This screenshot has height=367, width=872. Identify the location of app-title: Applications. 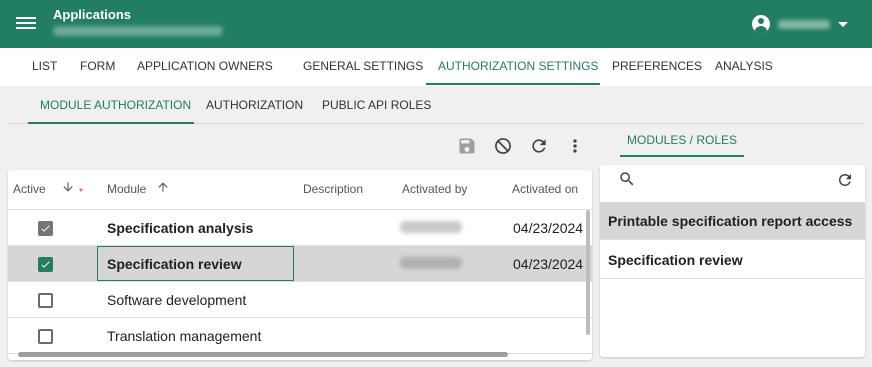
(92, 14).